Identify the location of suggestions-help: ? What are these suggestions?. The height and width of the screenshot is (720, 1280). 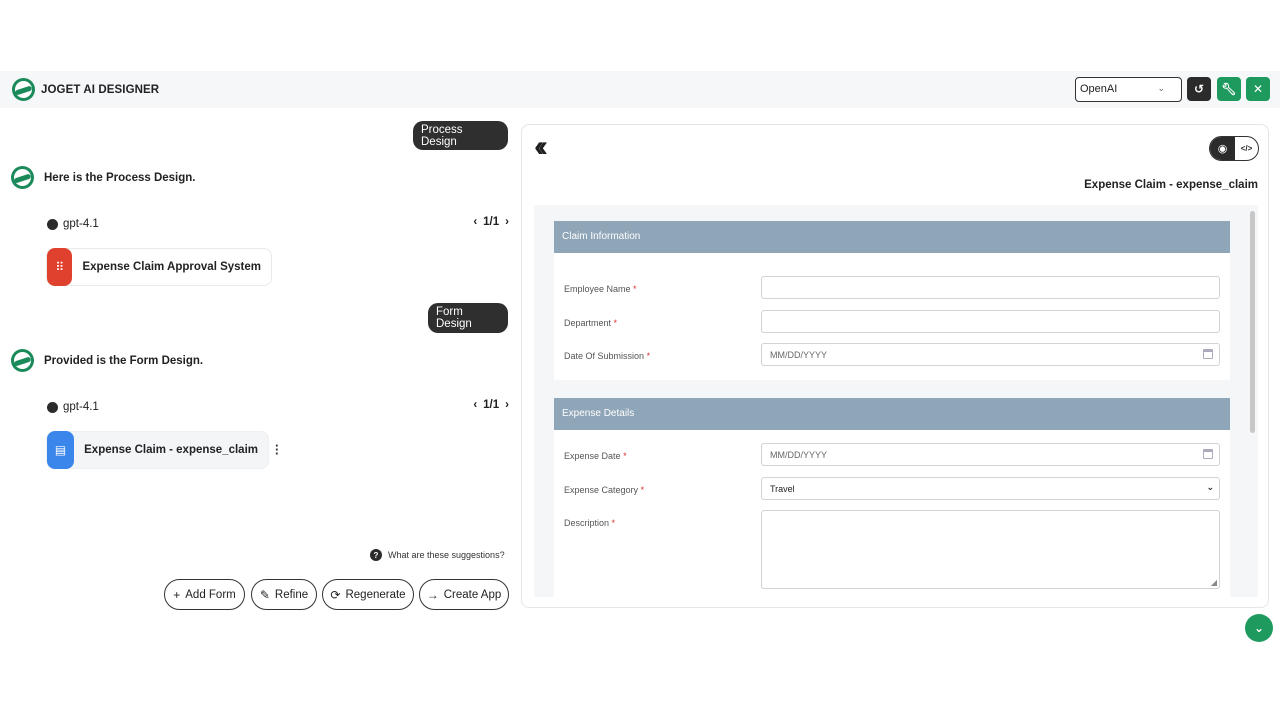
(437, 555).